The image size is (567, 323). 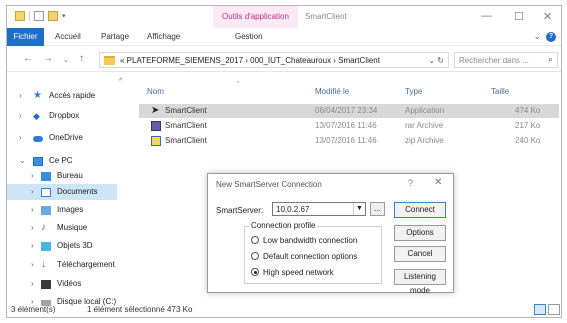 What do you see at coordinates (68, 37) in the screenshot?
I see `tab-accueil: Accueil` at bounding box center [68, 37].